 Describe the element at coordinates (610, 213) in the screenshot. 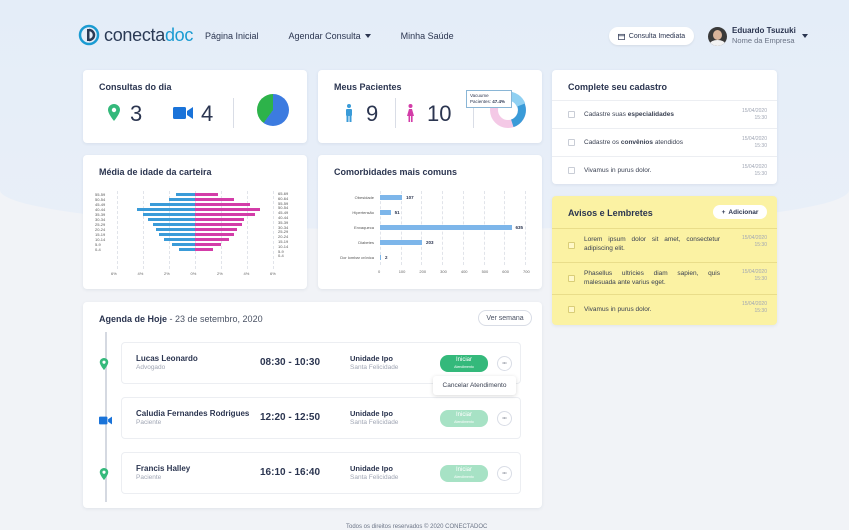

I see `card-title: Avisos e Lembretes` at that location.